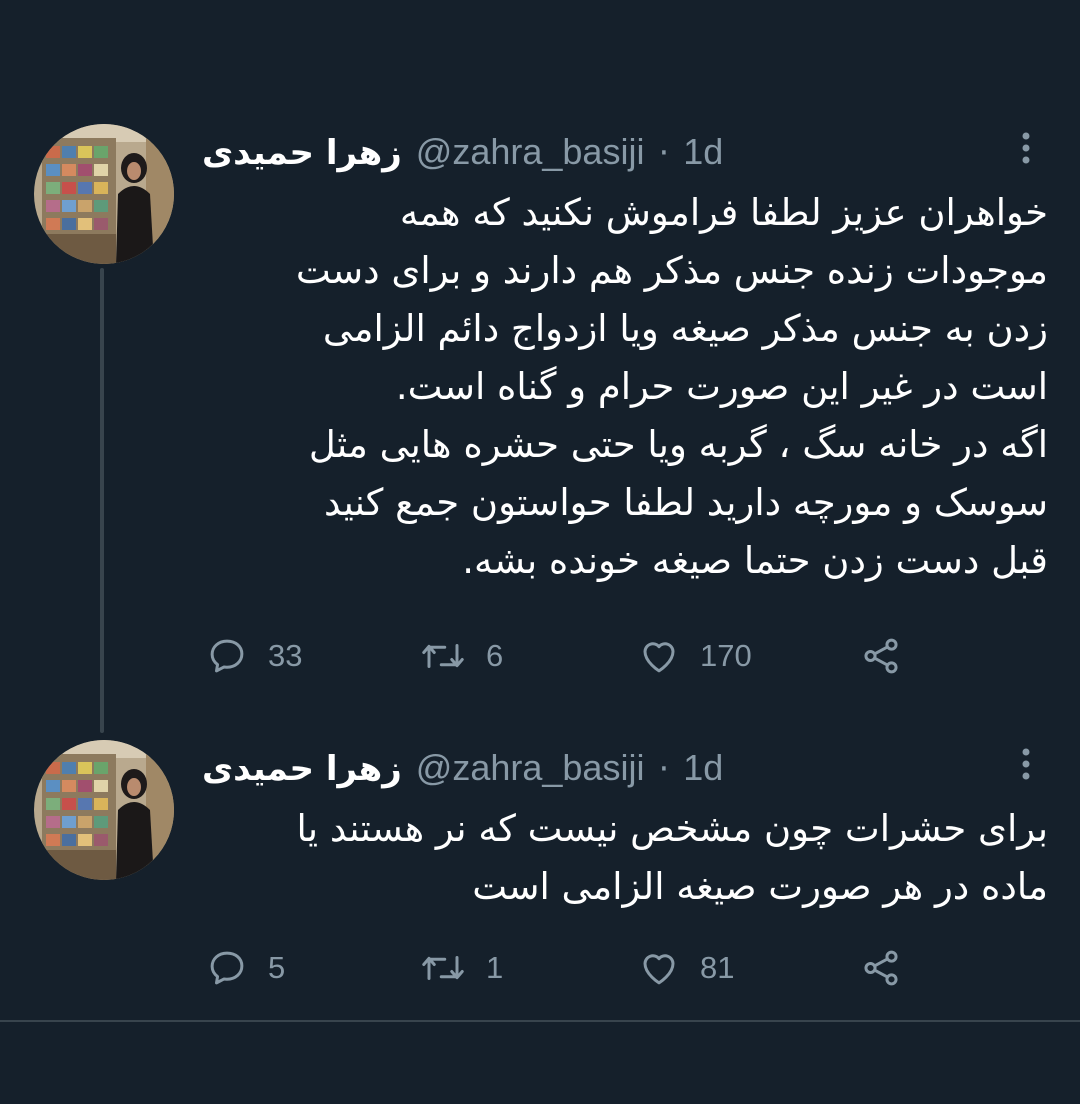 The height and width of the screenshot is (1104, 1080). Describe the element at coordinates (285, 655) in the screenshot. I see `reply-count: 33` at that location.